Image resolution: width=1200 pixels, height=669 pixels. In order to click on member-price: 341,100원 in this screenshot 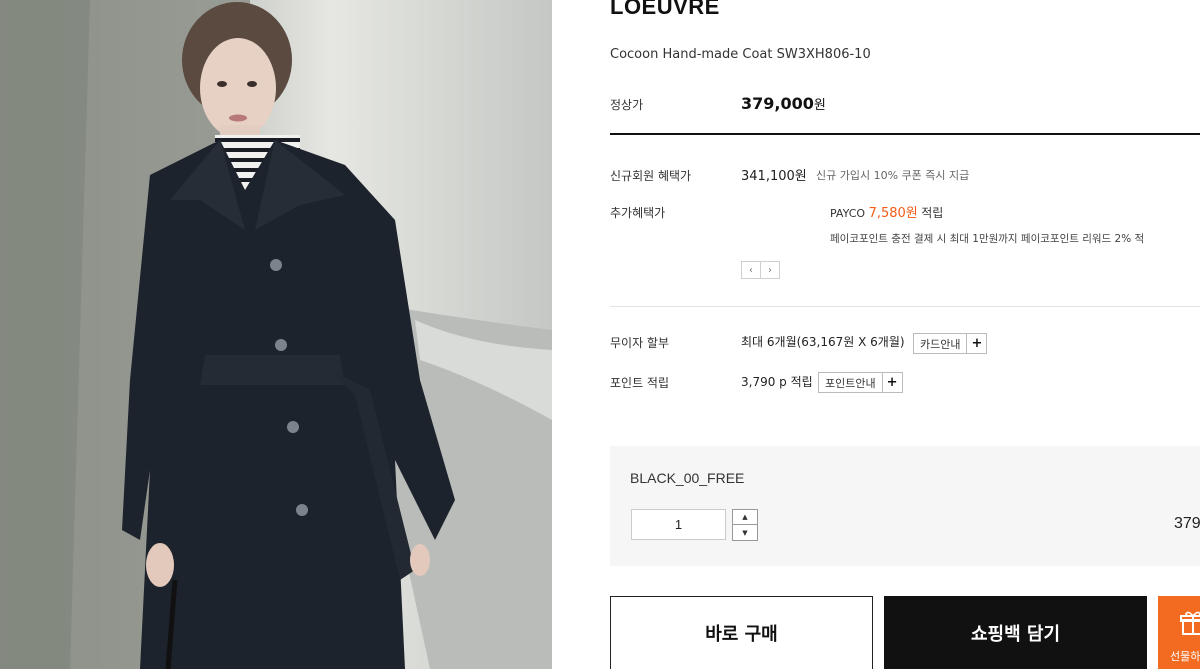, I will do `click(774, 176)`.